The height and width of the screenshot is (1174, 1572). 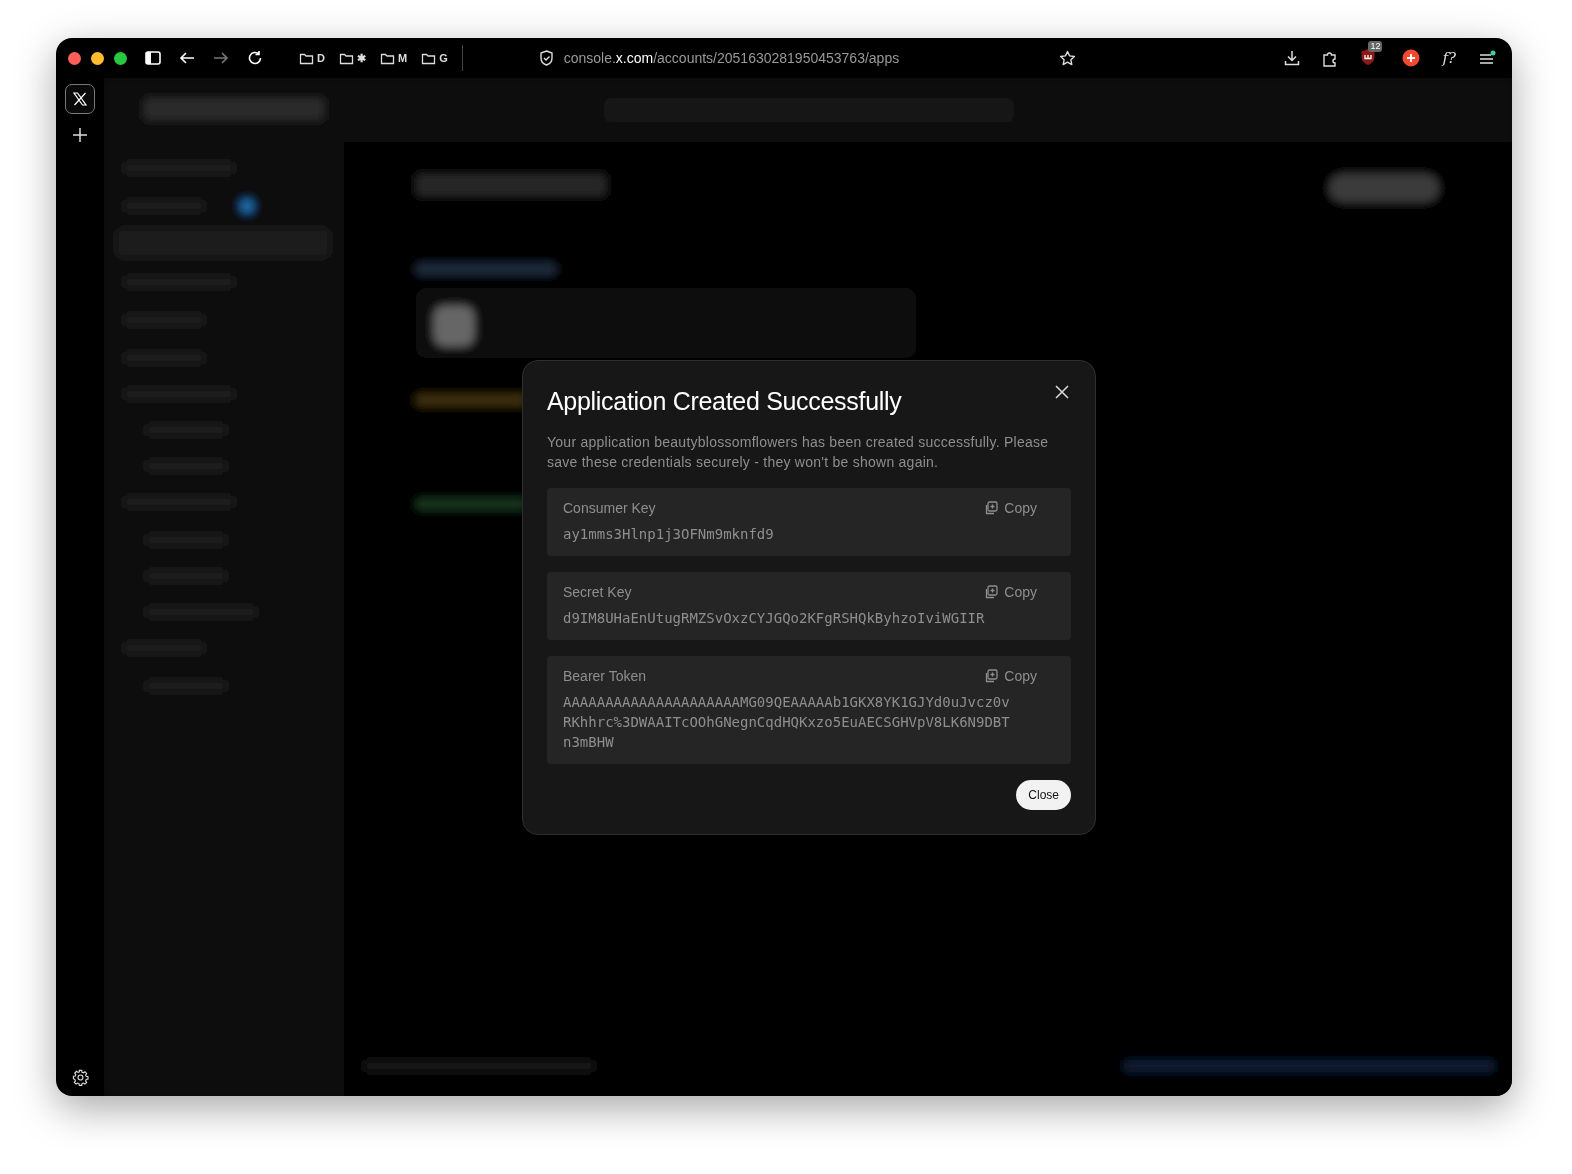 What do you see at coordinates (546, 58) in the screenshot?
I see `shield-icon` at bounding box center [546, 58].